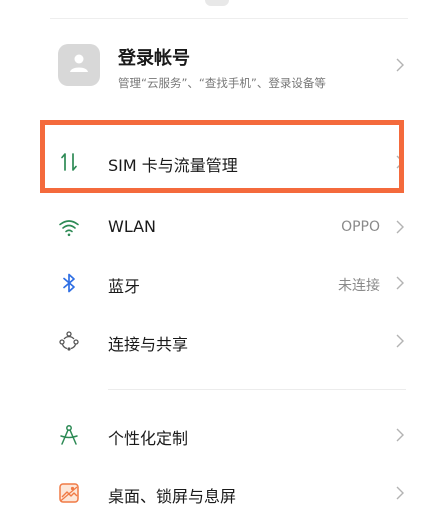 The width and height of the screenshot is (438, 517). Describe the element at coordinates (154, 58) in the screenshot. I see `account-title: 登录帐号` at that location.